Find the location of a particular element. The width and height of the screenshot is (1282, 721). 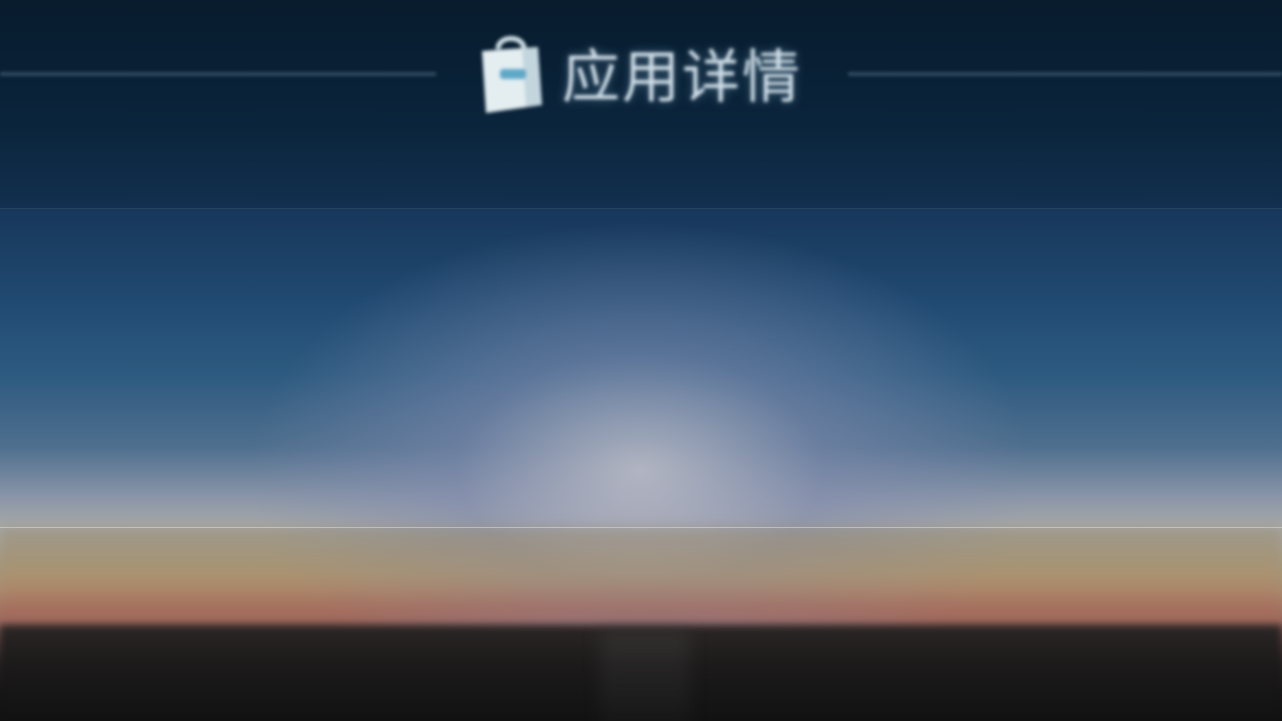

title-group: 应用详情 is located at coordinates (639, 72).